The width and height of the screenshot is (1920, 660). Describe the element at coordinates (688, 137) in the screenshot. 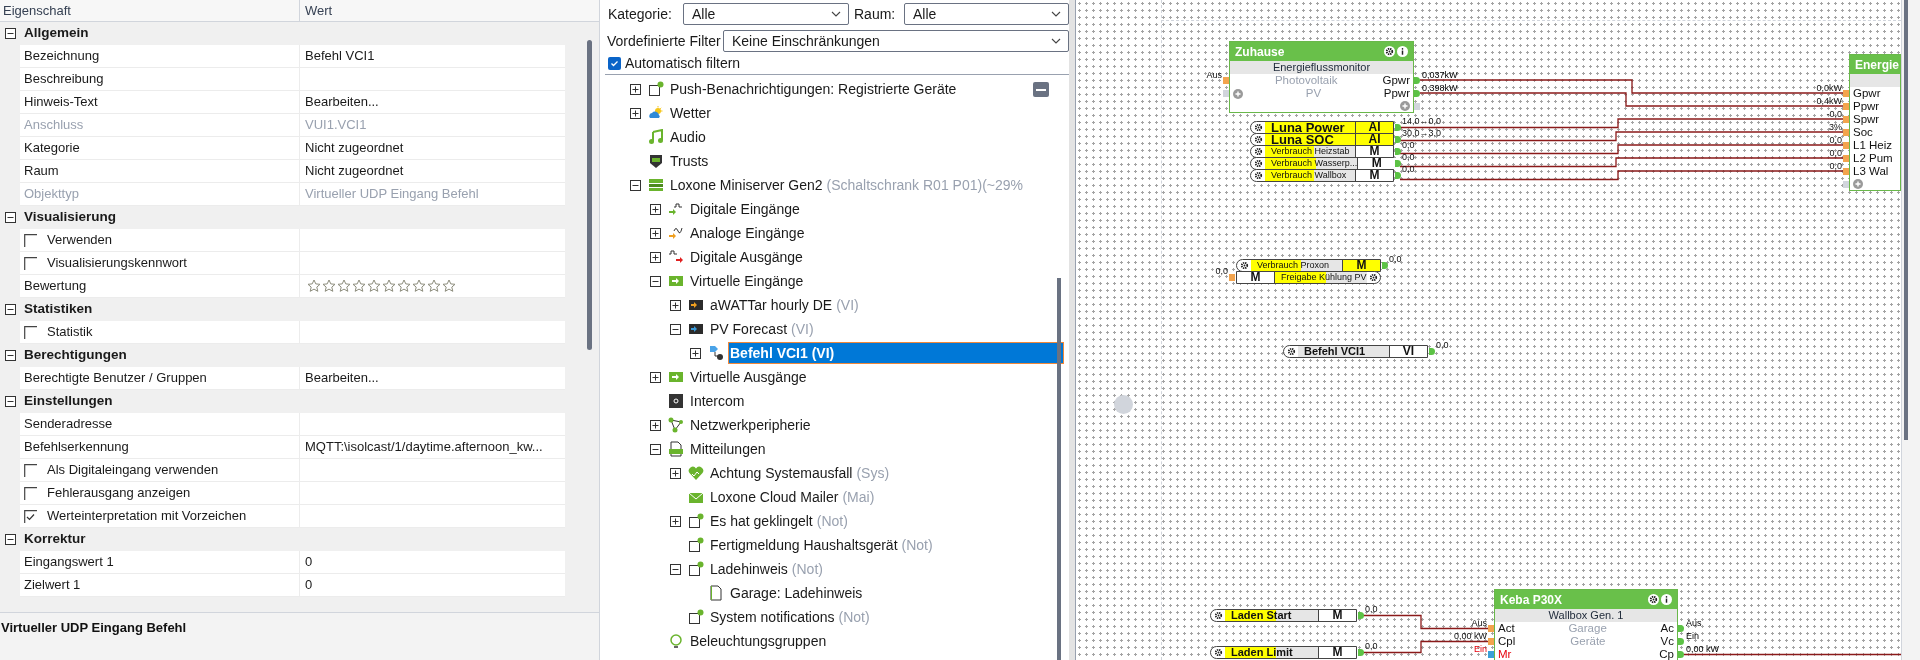

I see `tree-item: Audio` at that location.